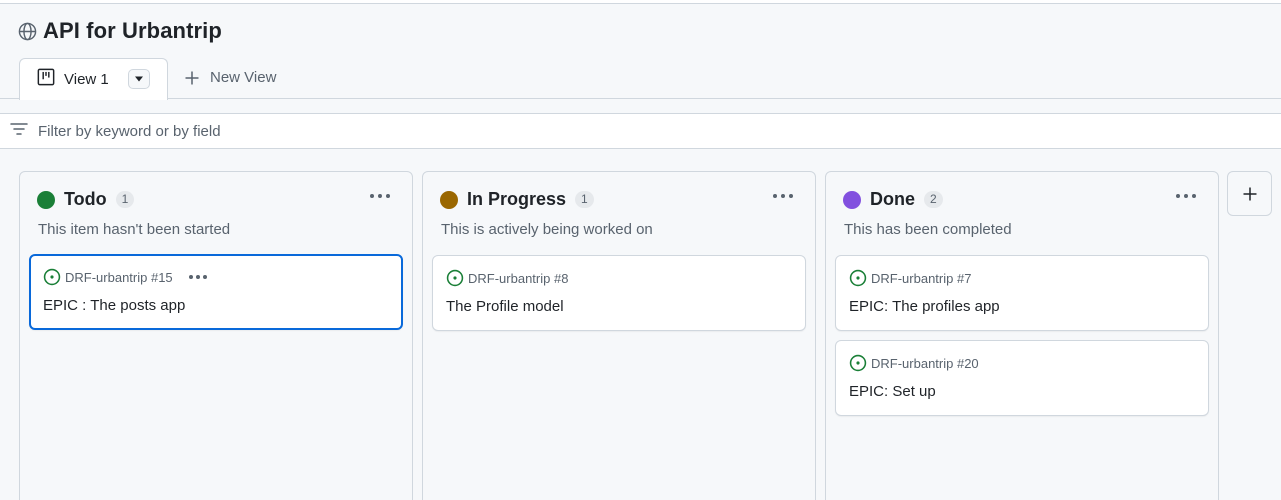 Image resolution: width=1281 pixels, height=500 pixels. I want to click on project-header: API for Urbantrip, so click(120, 31).